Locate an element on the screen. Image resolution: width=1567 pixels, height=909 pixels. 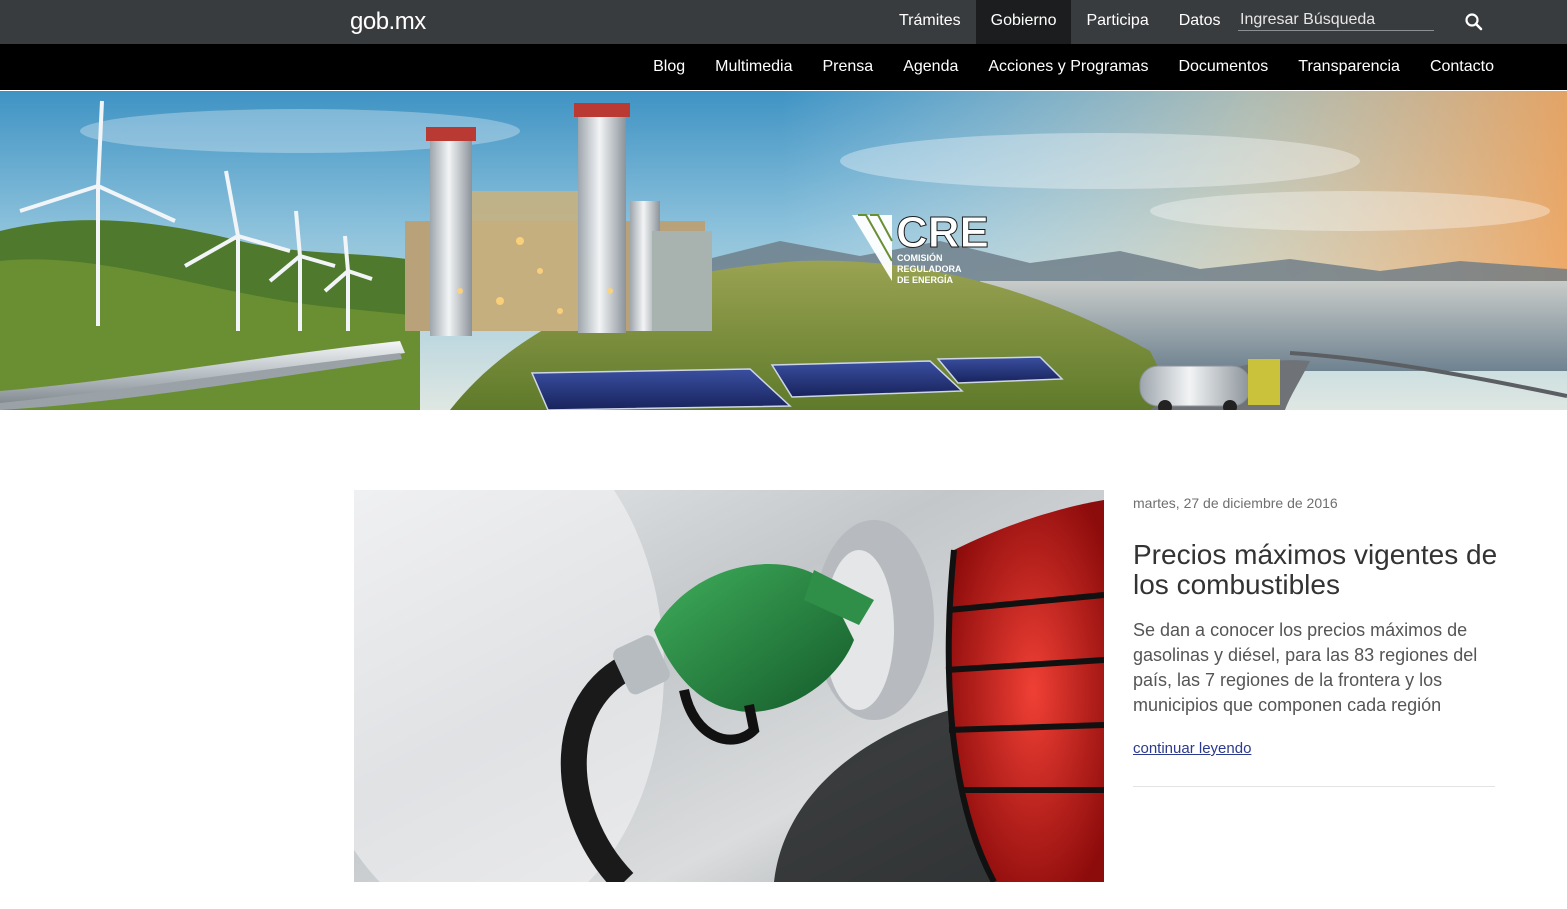
top-nav: Trámites Gobierno Participa Datos is located at coordinates (1060, 22).